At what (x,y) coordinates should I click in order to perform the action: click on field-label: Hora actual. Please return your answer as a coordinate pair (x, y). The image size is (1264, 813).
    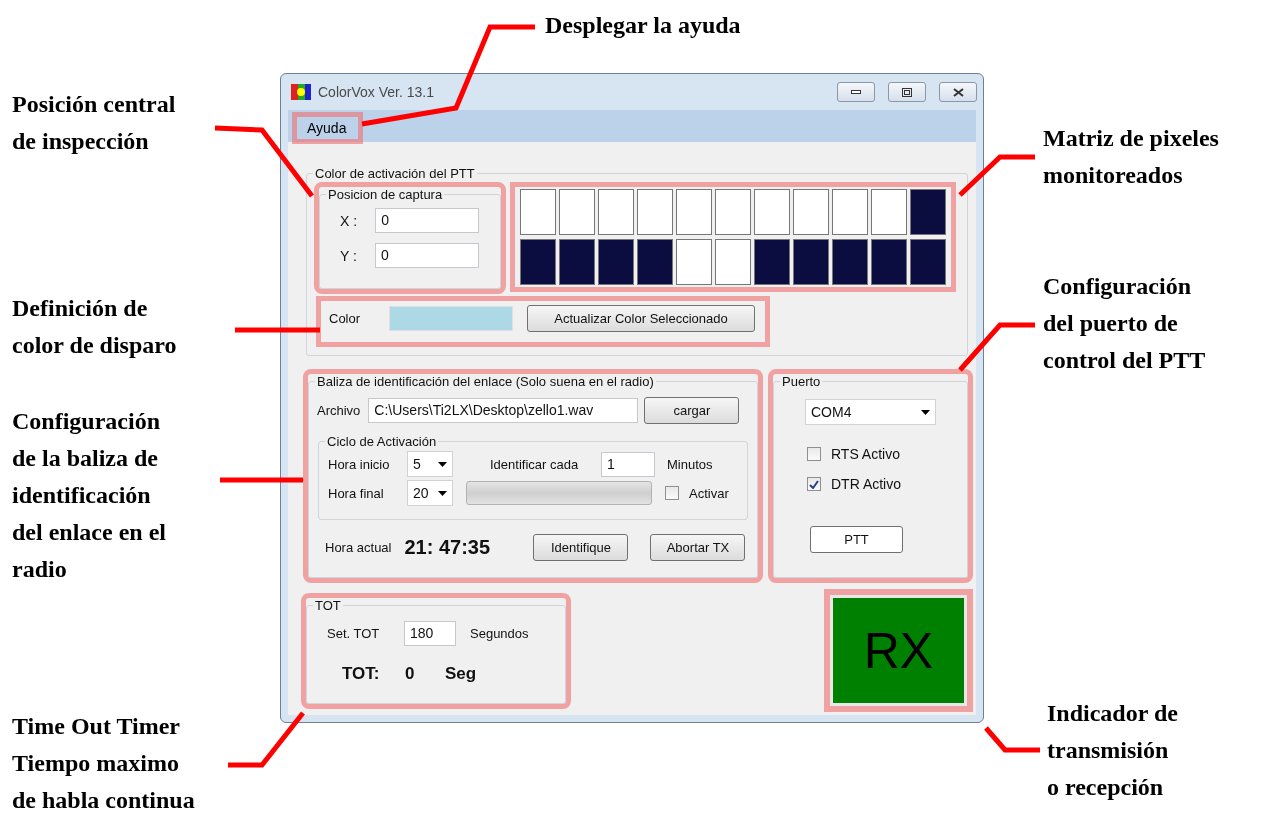
    Looking at the image, I should click on (358, 547).